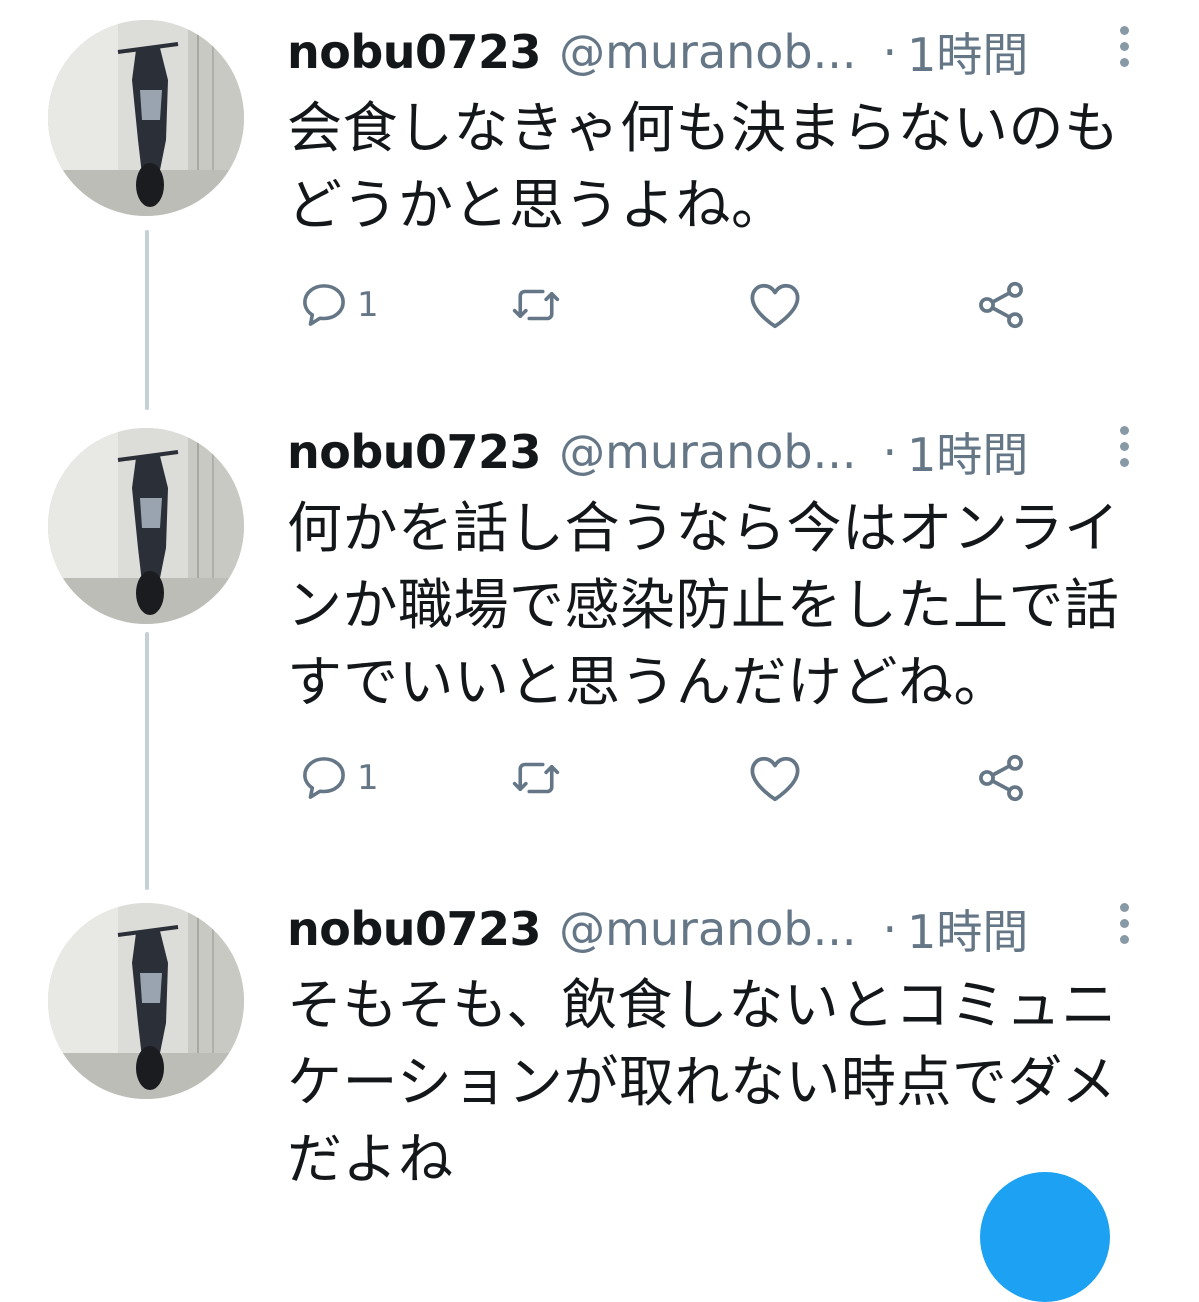 This screenshot has height=1302, width=1199. What do you see at coordinates (702, 1082) in the screenshot?
I see `tweet-text: そもそも、飲食しないとコミュニケーションが取れない時点でダメだよね` at bounding box center [702, 1082].